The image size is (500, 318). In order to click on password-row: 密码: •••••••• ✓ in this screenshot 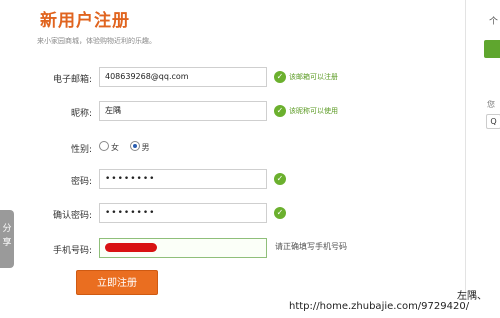, I will do `click(235, 181)`.